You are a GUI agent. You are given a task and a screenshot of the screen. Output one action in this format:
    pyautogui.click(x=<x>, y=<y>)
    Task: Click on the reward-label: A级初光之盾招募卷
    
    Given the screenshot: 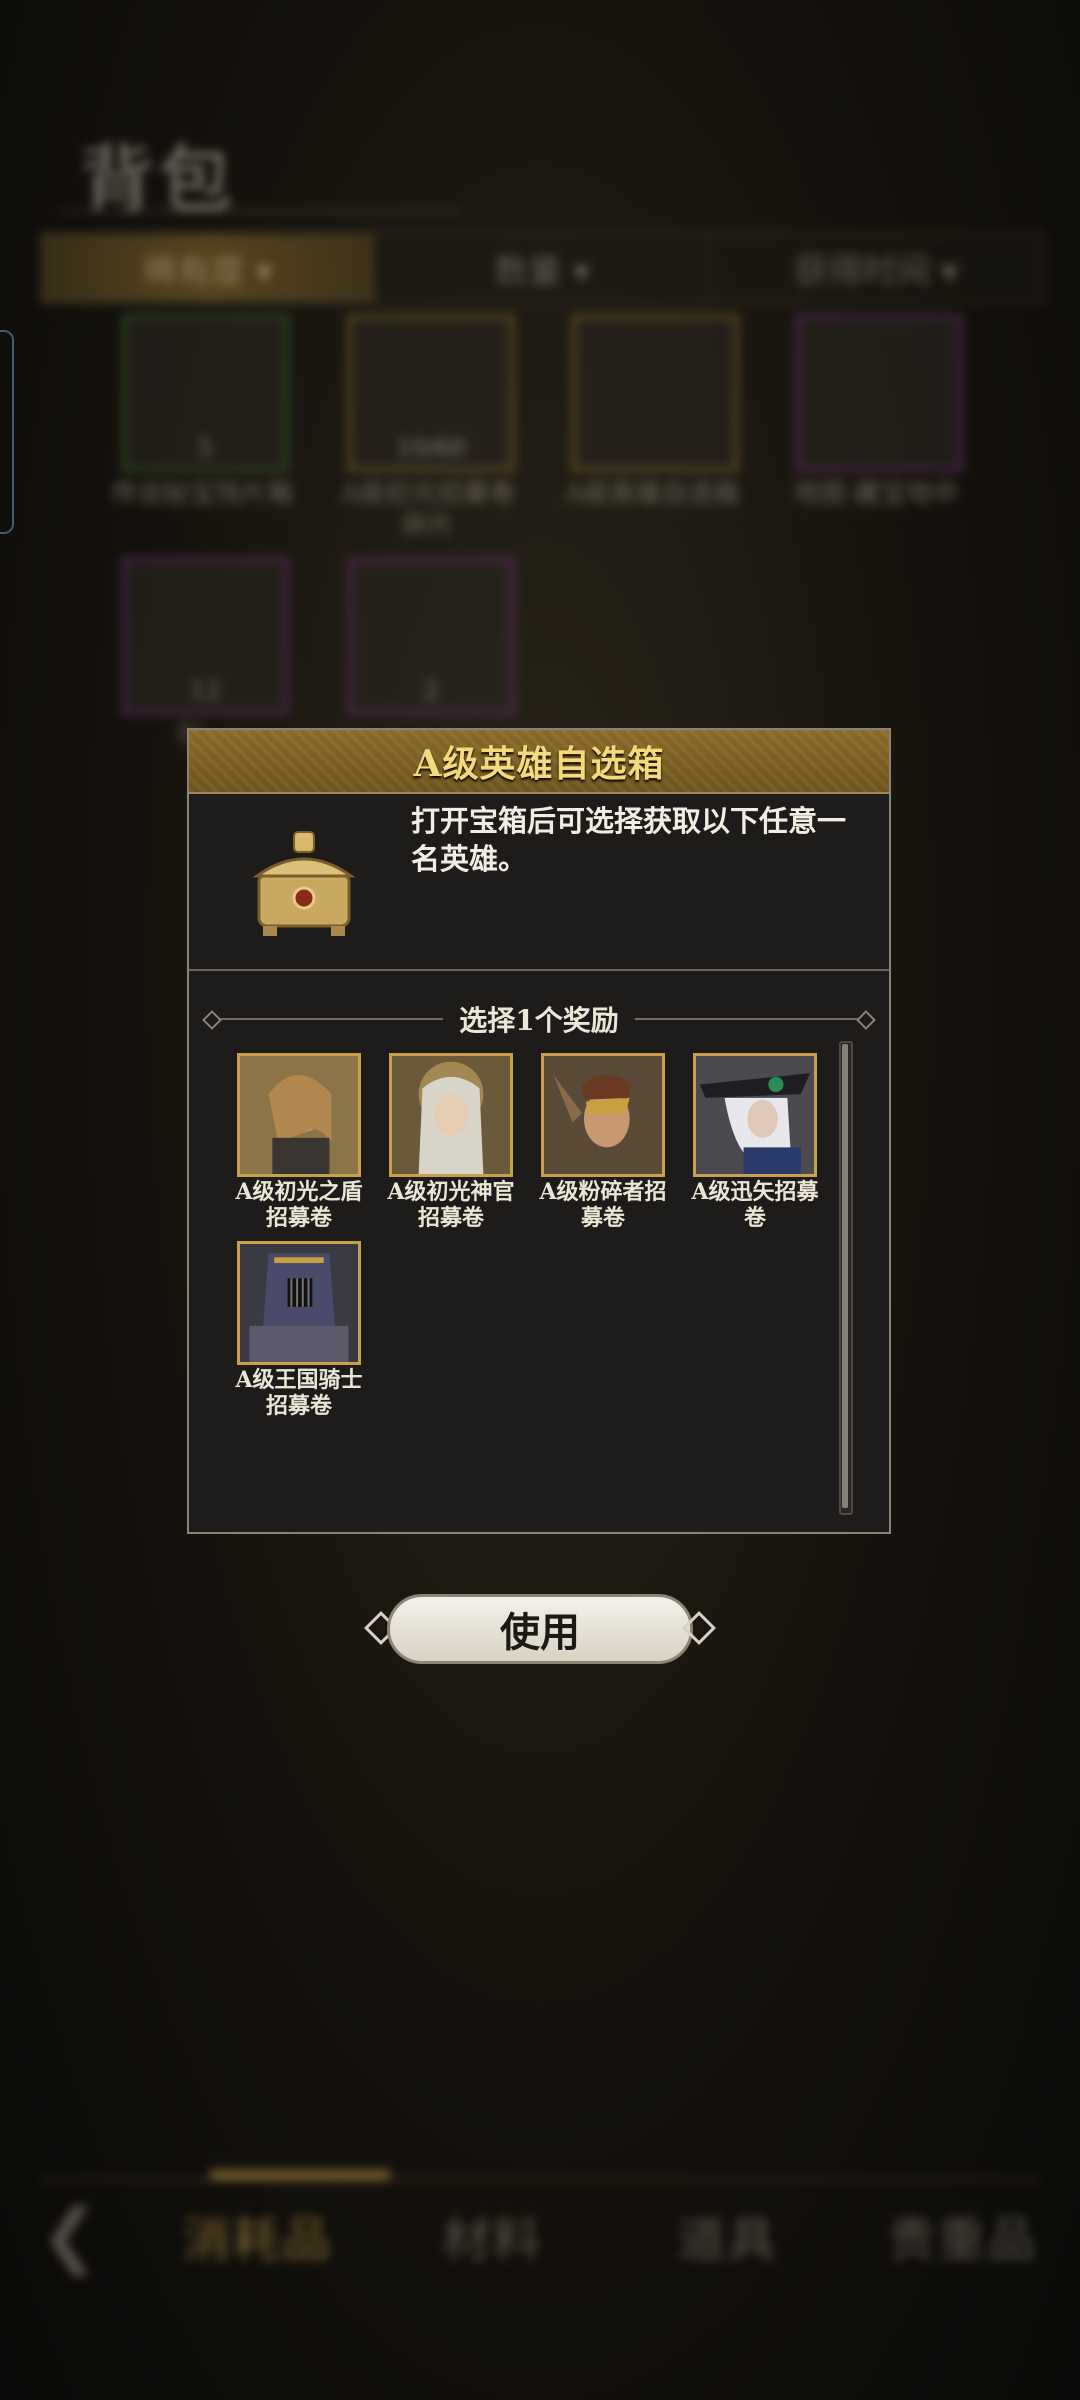 What is the action you would take?
    pyautogui.click(x=299, y=1205)
    